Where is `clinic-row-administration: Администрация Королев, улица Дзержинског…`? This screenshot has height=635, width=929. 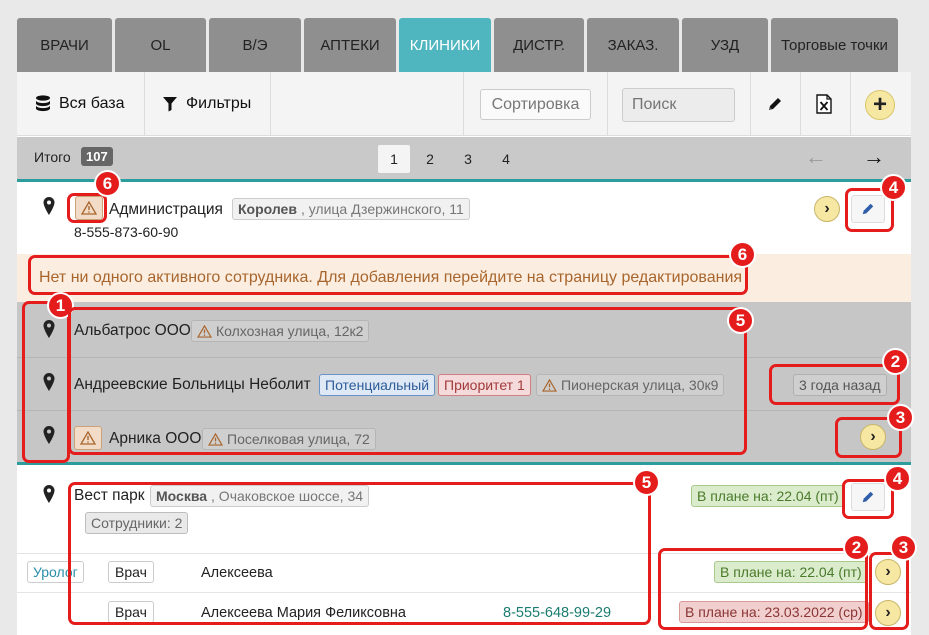 clinic-row-administration: Администрация Королев, улица Дзержинског… is located at coordinates (464, 218).